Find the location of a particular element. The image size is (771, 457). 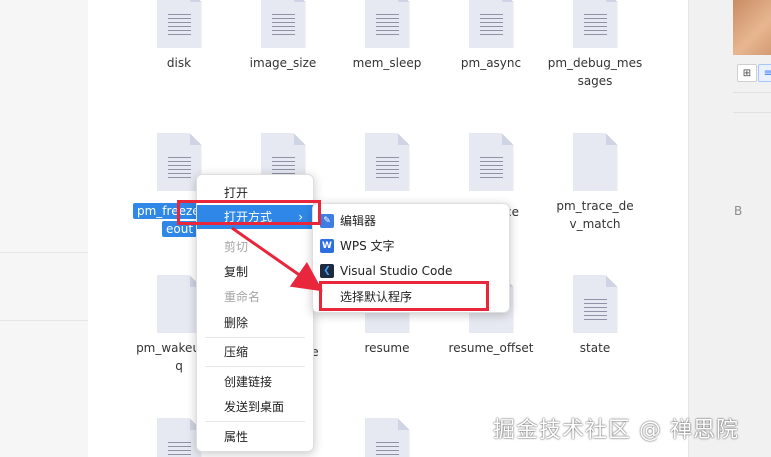

watermark: 掘金技术社区 @ 禅思院 is located at coordinates (616, 430).